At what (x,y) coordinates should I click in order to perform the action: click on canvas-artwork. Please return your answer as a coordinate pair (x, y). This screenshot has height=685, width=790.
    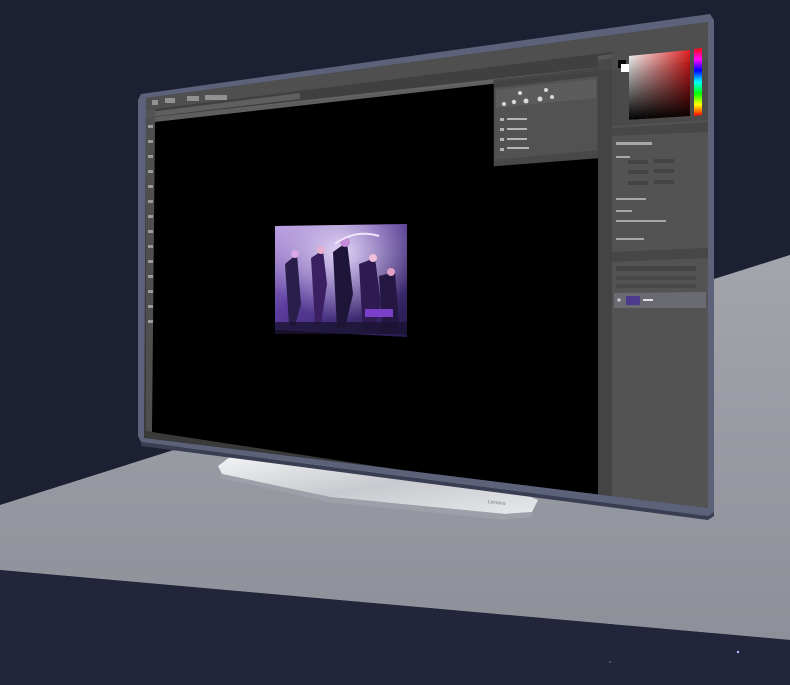
    Looking at the image, I should click on (341, 280).